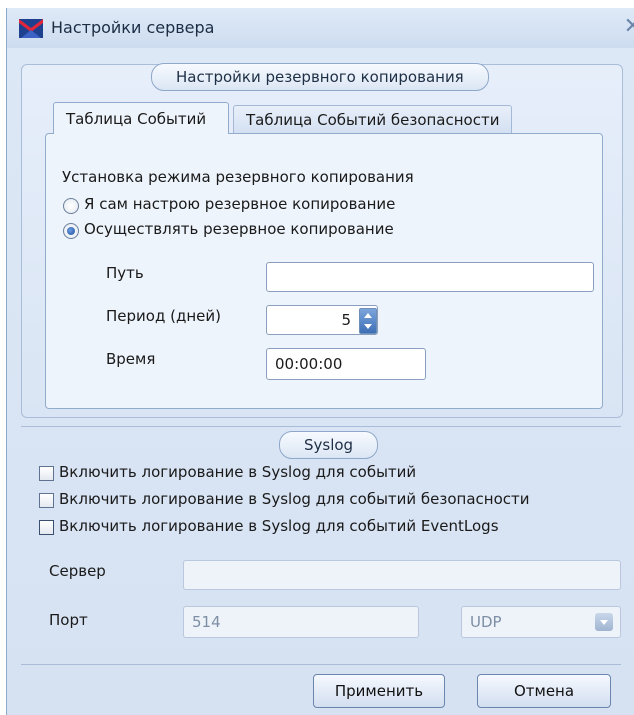 Image resolution: width=634 pixels, height=715 pixels. I want to click on tab-security-events: Таблица Событий безопасности, so click(373, 119).